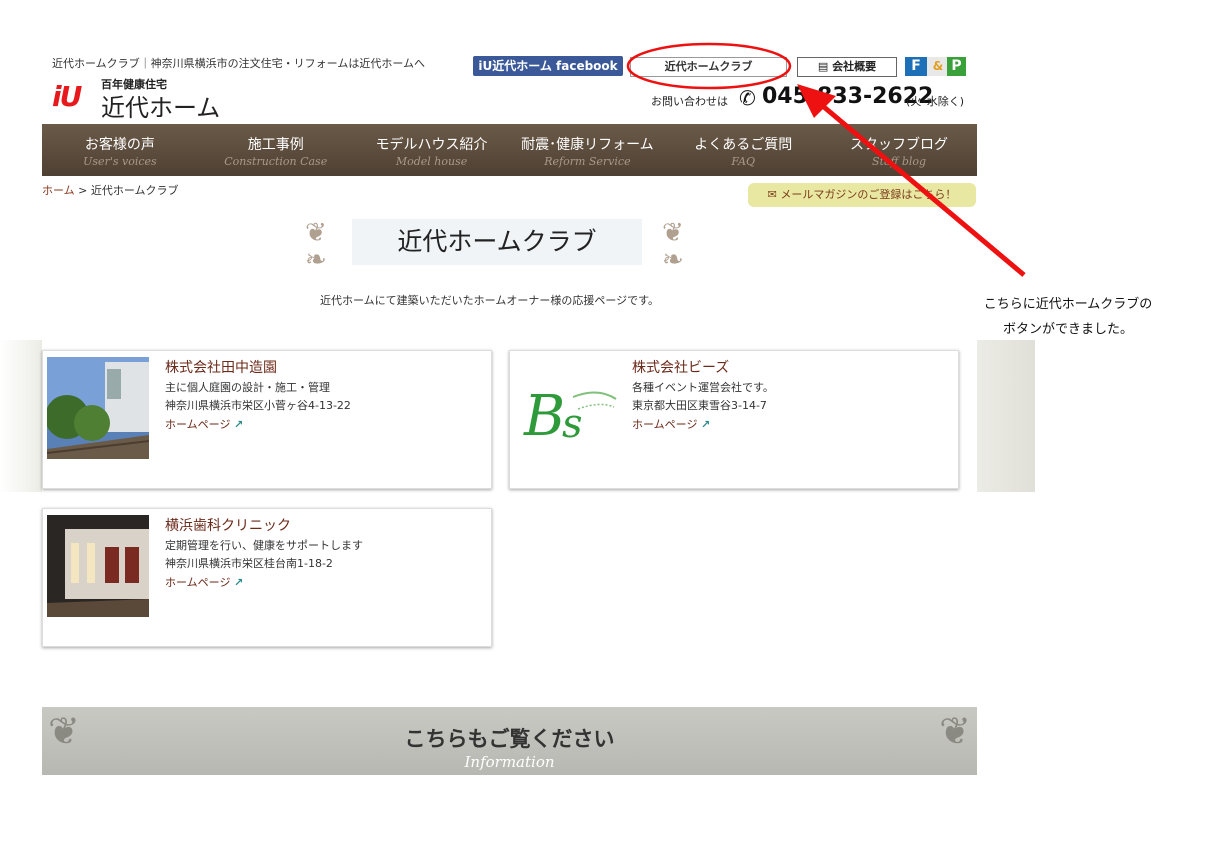 This screenshot has height=853, width=1206. What do you see at coordinates (258, 405) in the screenshot?
I see `card-address: 神奈川県横浜市栄区小菅ヶ谷4-13-22` at bounding box center [258, 405].